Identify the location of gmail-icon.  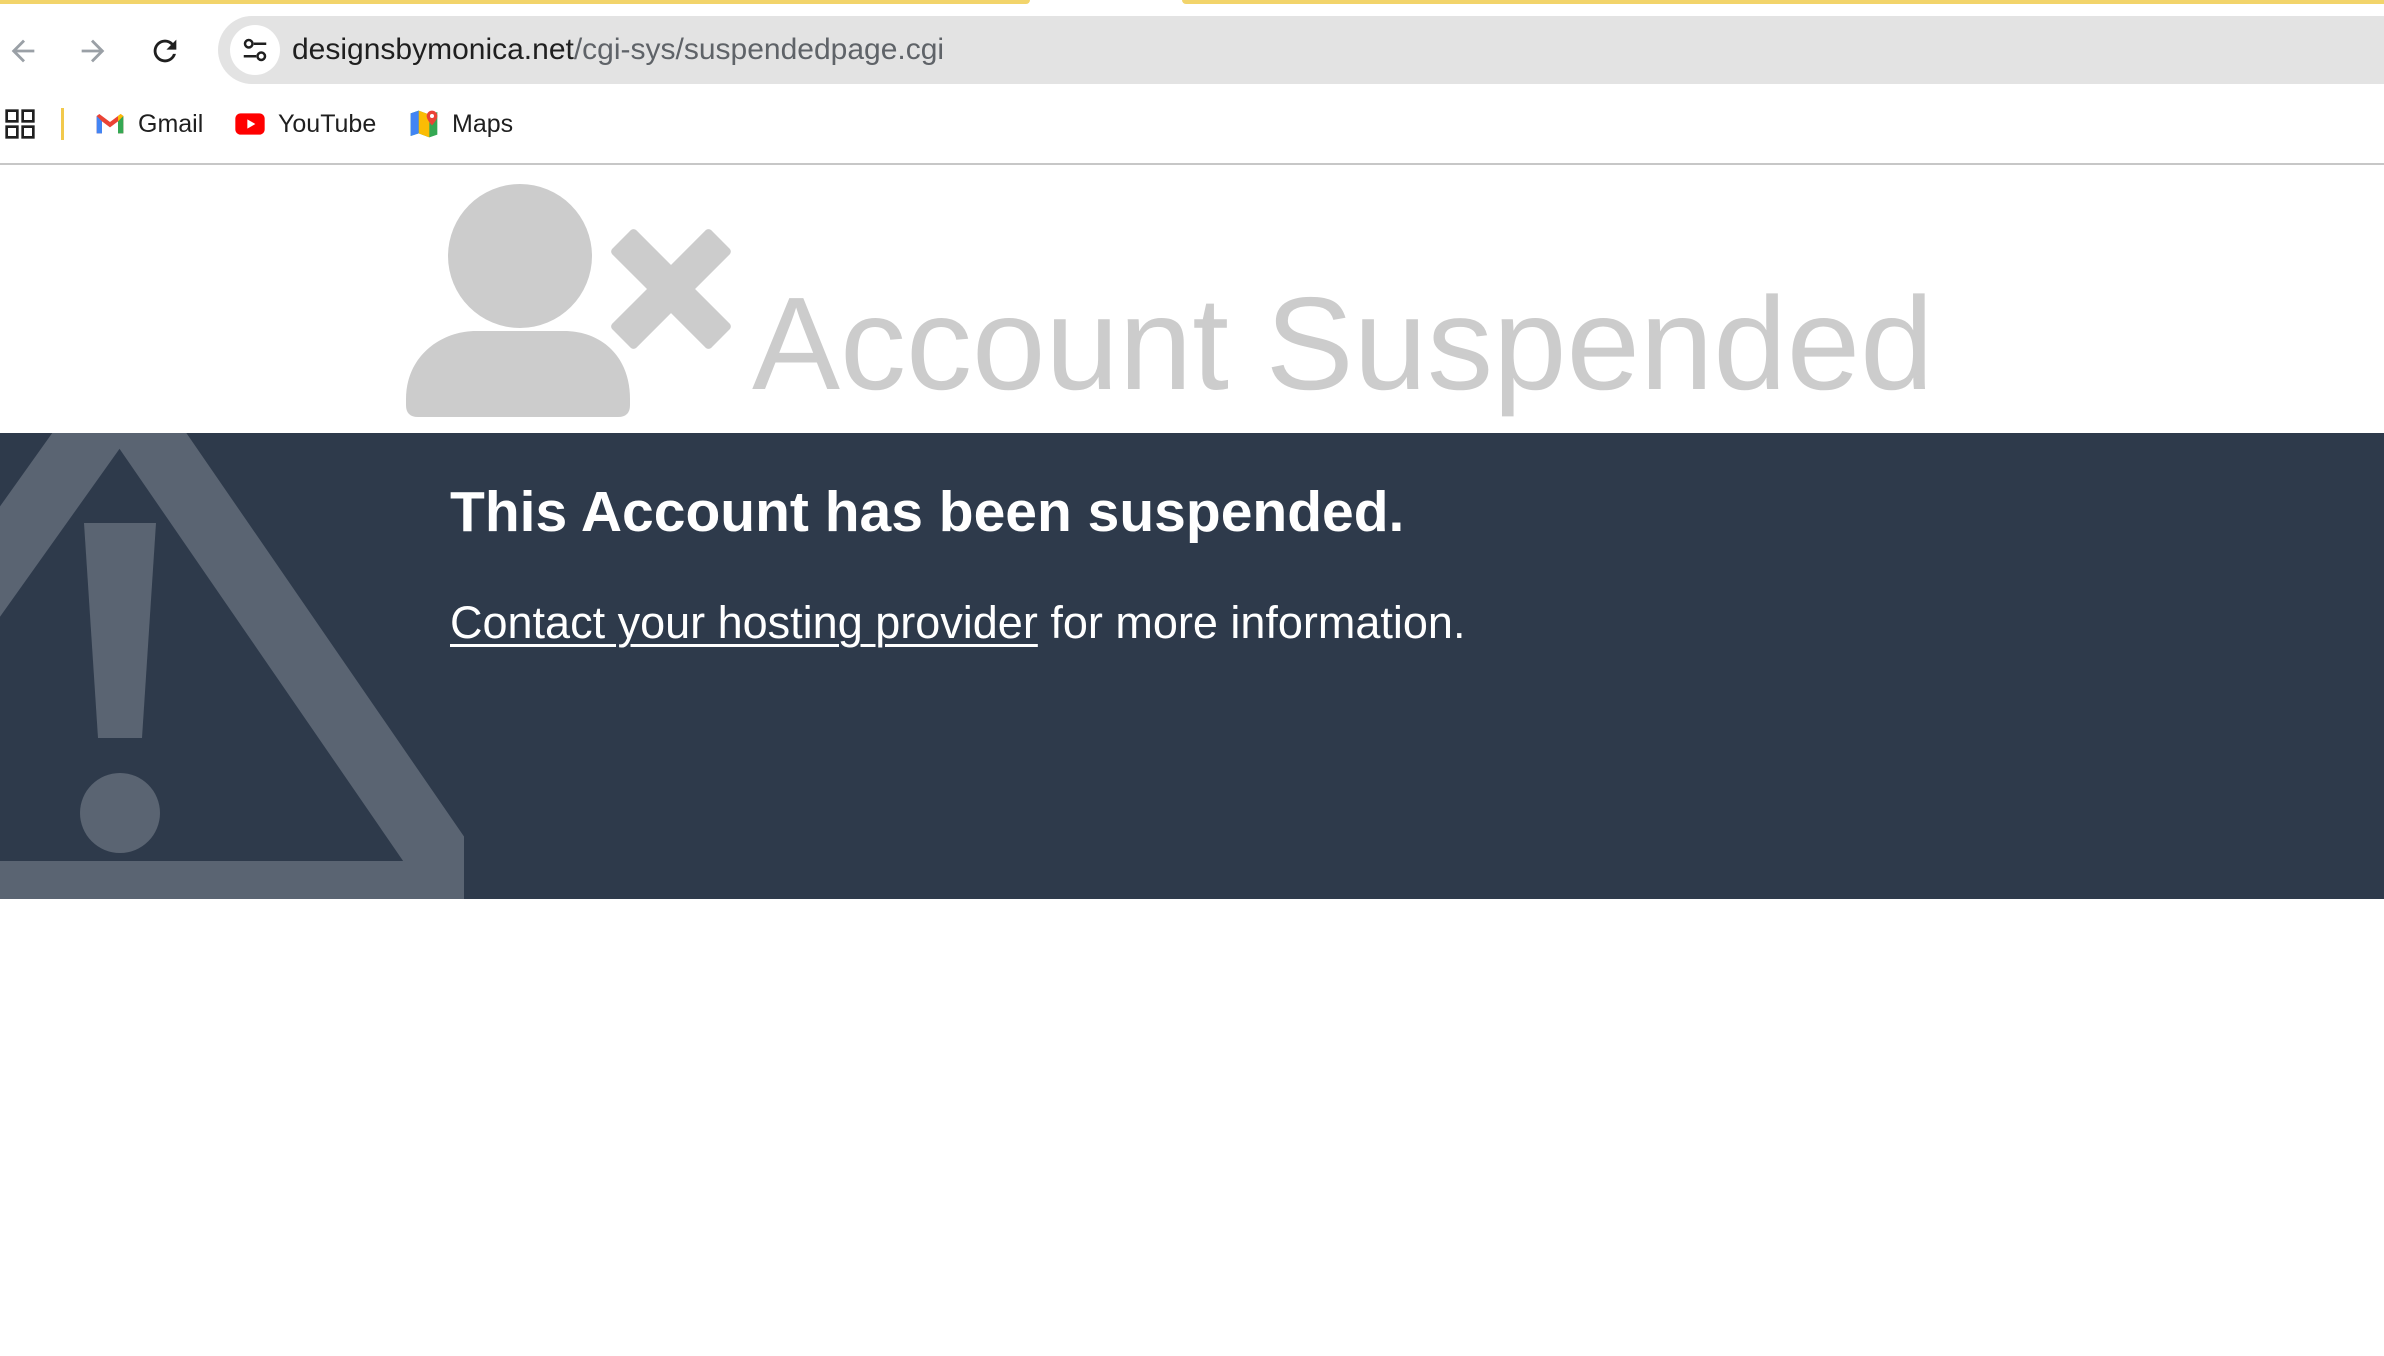
(110, 124).